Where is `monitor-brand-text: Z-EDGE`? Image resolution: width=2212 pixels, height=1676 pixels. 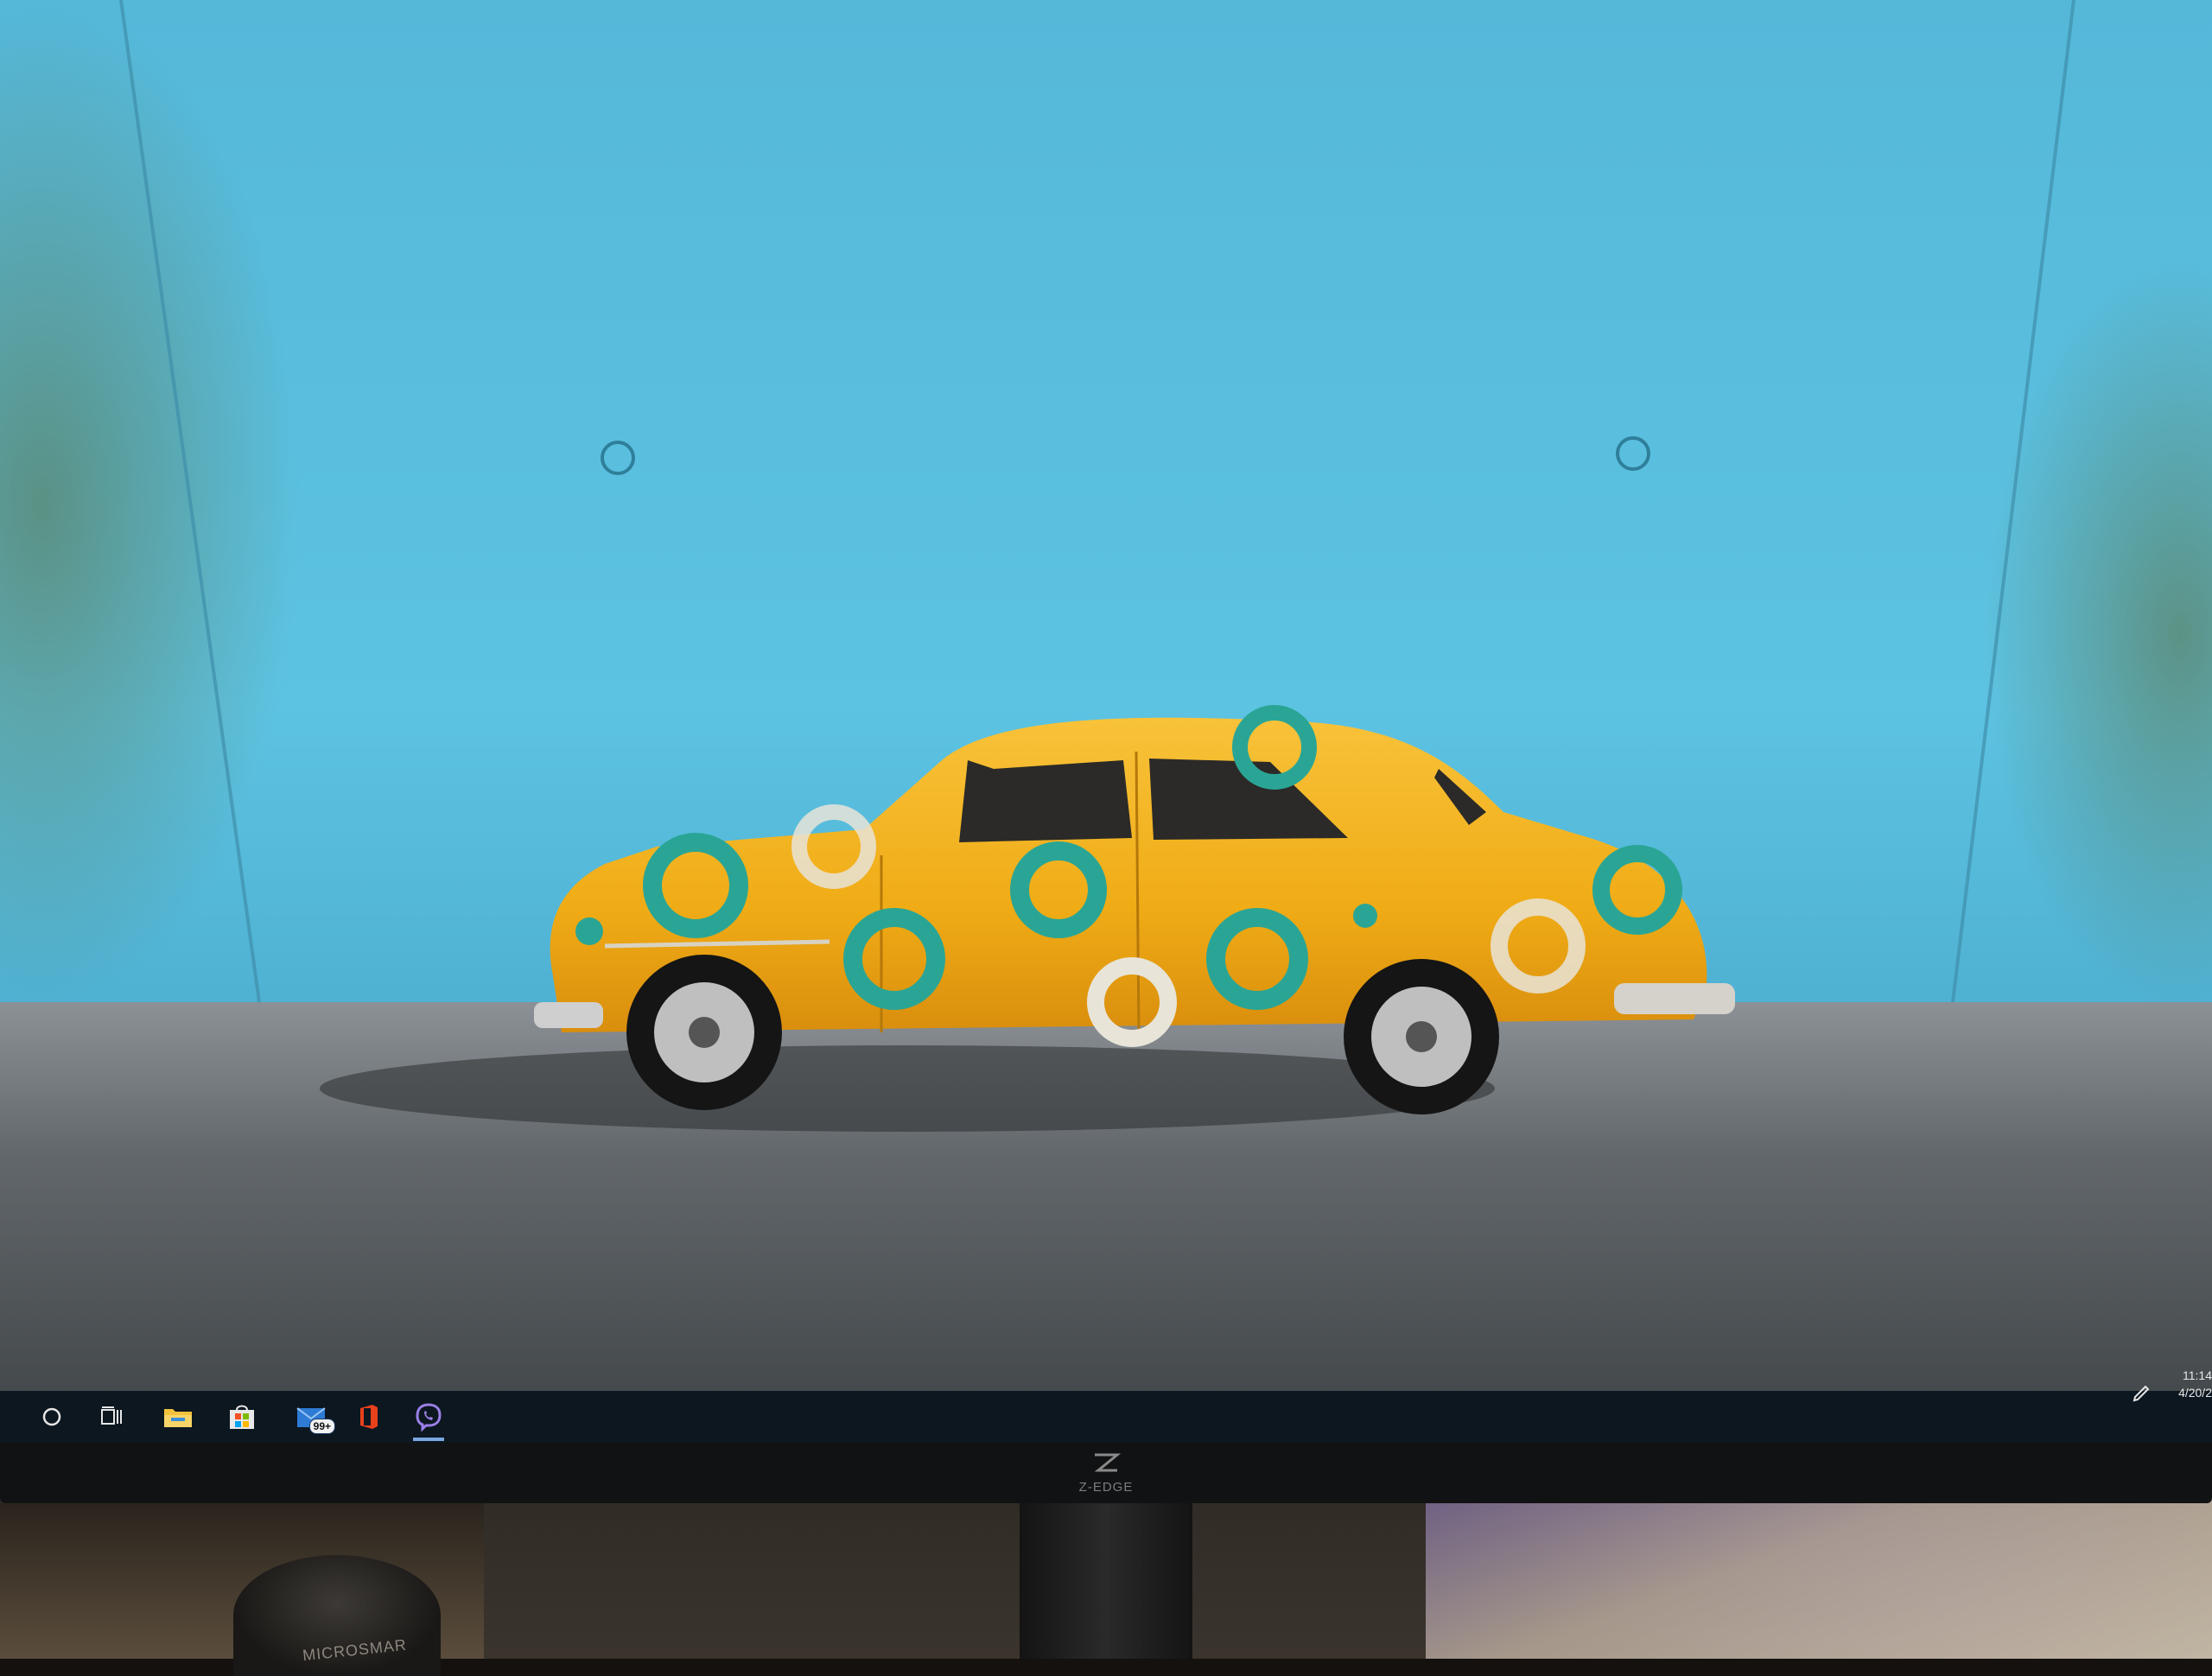 monitor-brand-text: Z-EDGE is located at coordinates (1106, 1487).